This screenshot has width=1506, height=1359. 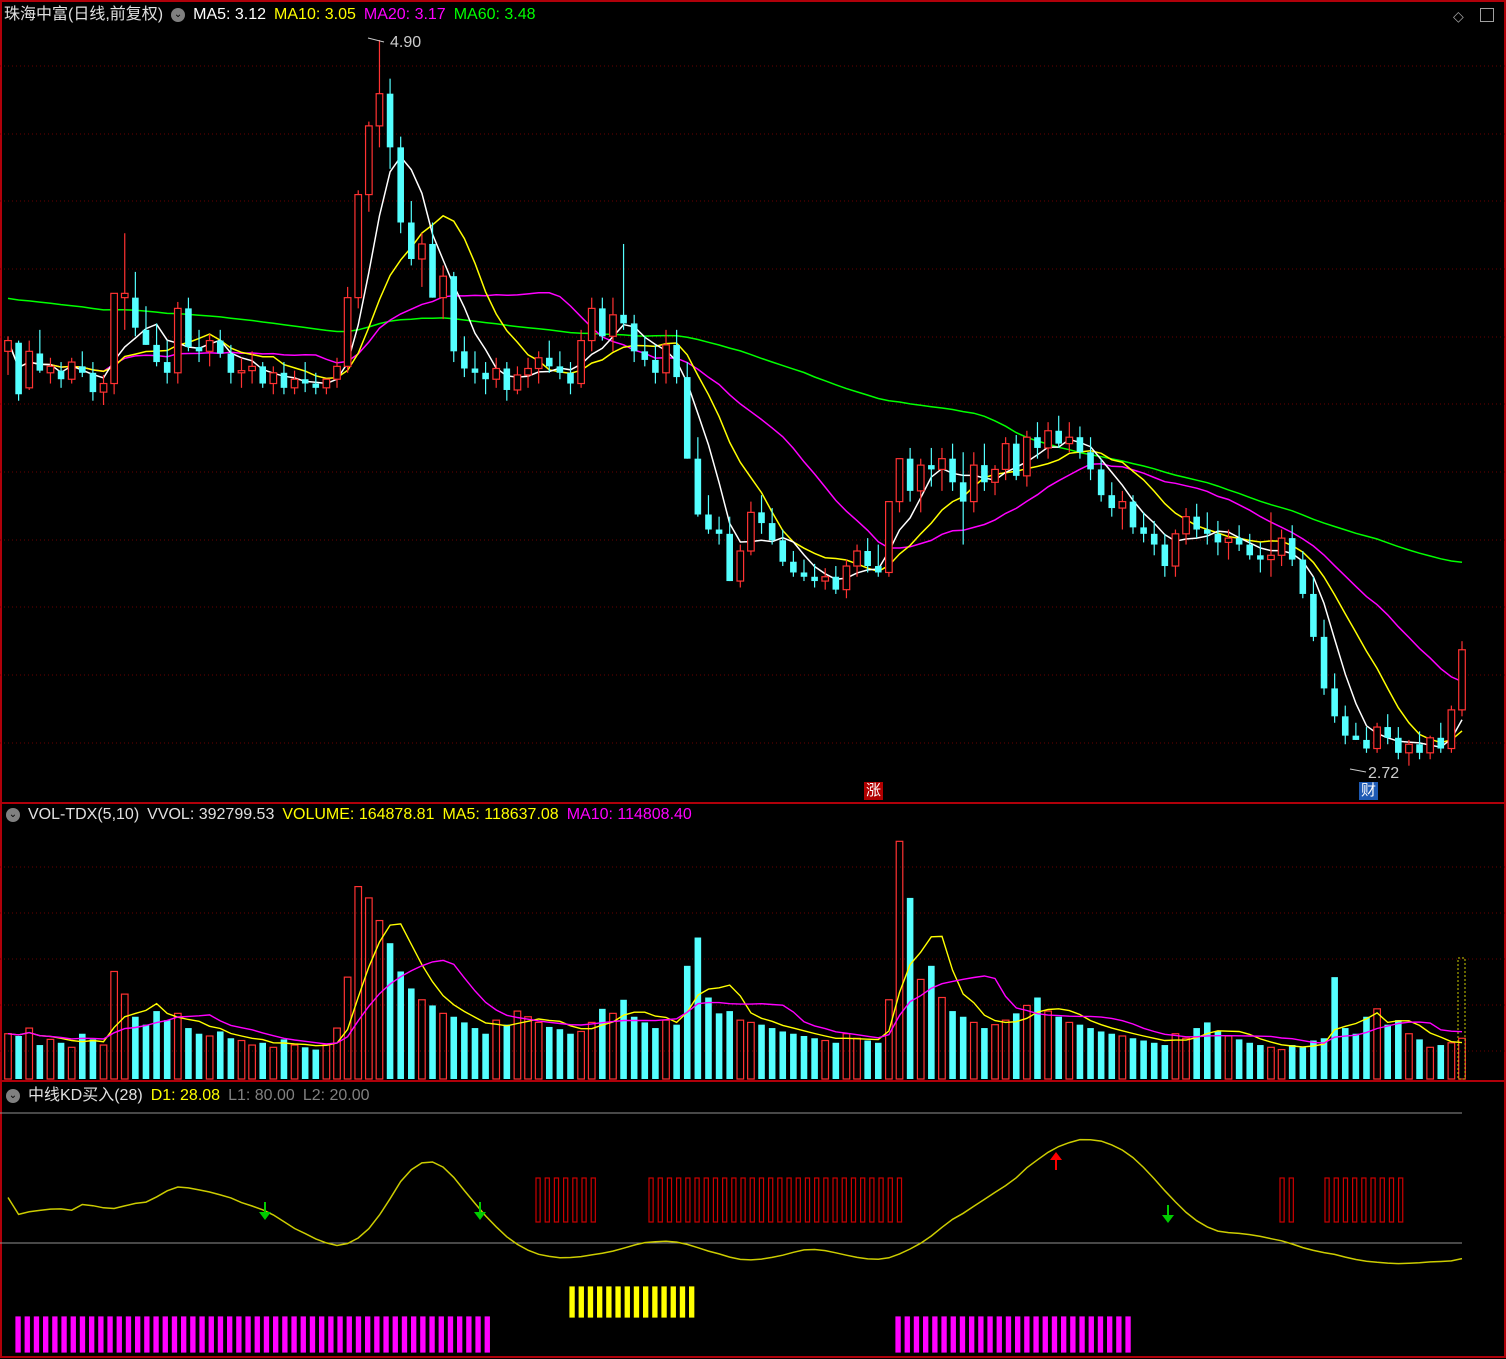 I want to click on zhang-tag: 涨, so click(x=874, y=791).